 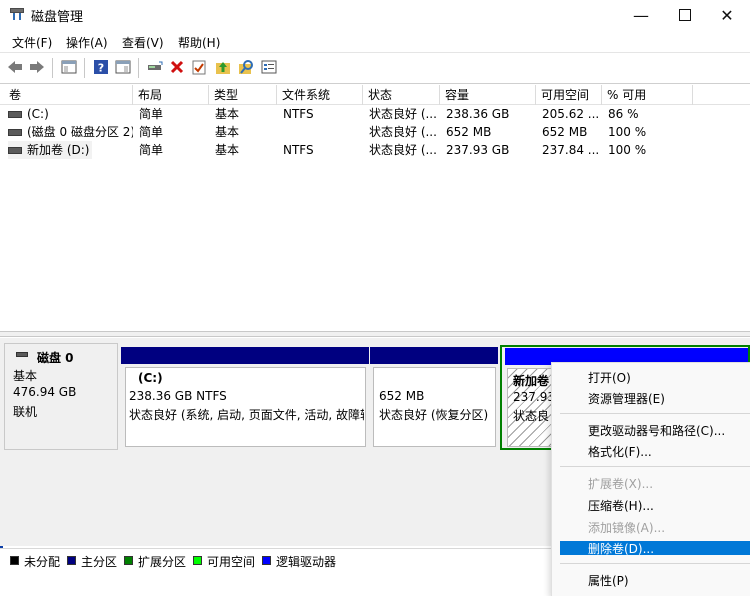 I want to click on minimize-button: —, so click(x=641, y=15).